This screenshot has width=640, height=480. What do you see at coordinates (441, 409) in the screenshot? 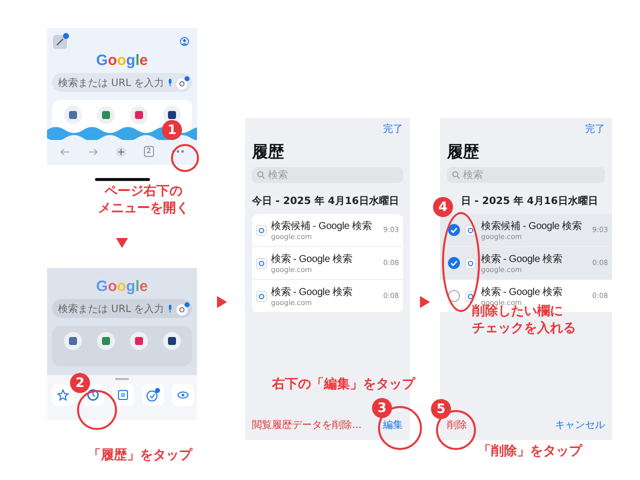
I see `step-number-badge: 5` at bounding box center [441, 409].